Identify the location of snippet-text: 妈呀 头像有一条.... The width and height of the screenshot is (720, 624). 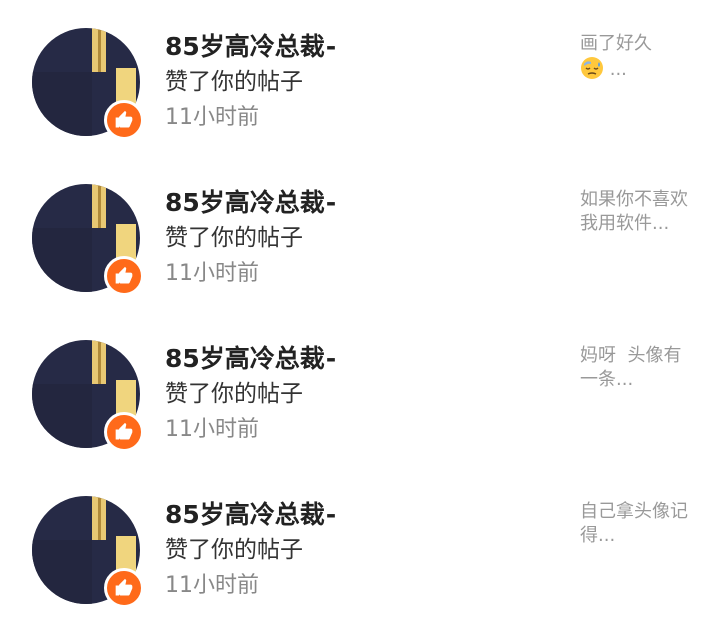
(631, 367).